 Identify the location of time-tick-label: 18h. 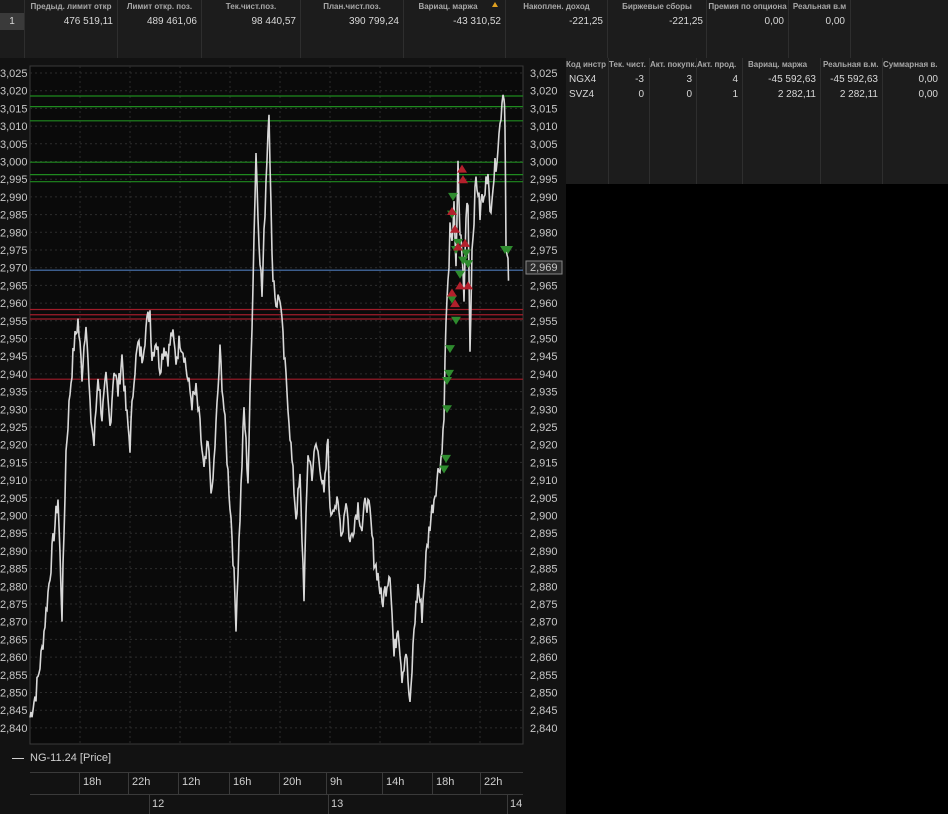
(445, 782).